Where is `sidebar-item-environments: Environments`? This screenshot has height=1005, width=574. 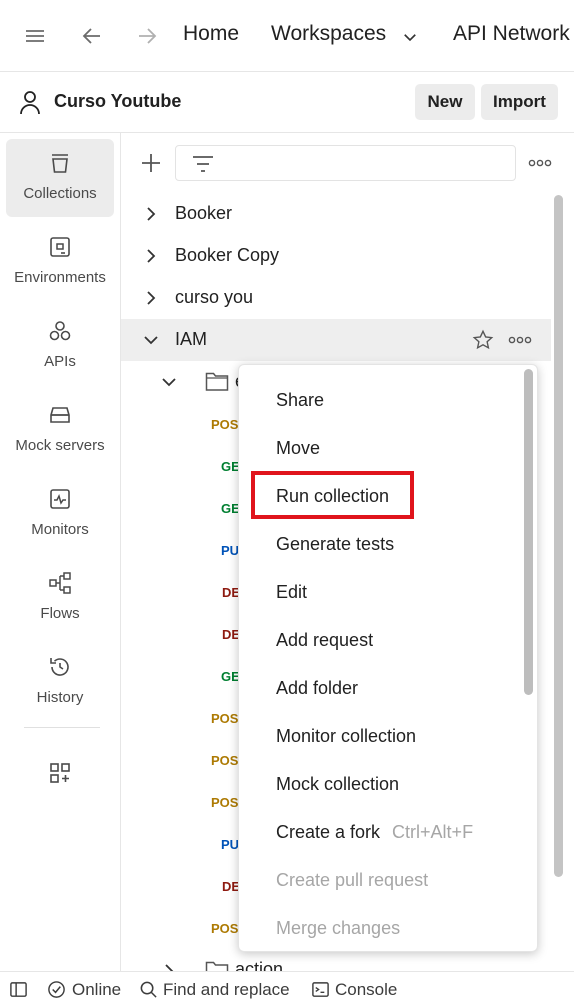
sidebar-item-environments: Environments is located at coordinates (60, 262).